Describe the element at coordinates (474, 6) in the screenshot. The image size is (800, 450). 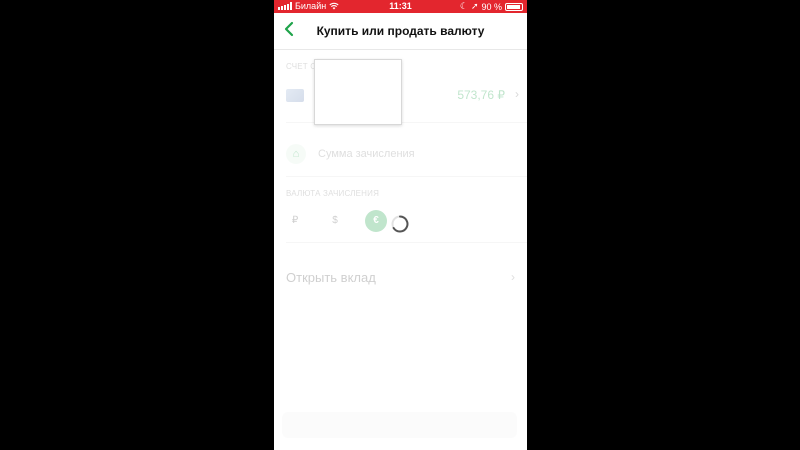
I see `location-icon: ➚` at that location.